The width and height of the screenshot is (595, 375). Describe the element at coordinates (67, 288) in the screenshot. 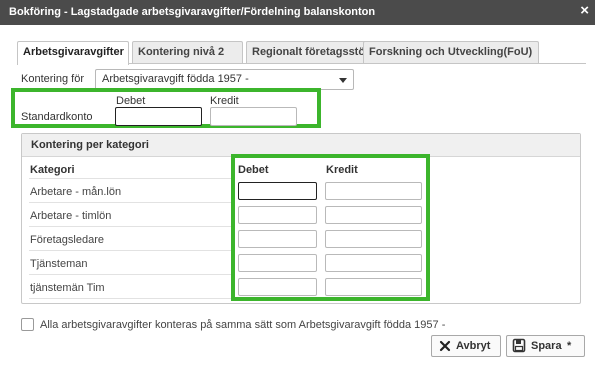

I see `kategori-label: tjänstemän Tim` at that location.